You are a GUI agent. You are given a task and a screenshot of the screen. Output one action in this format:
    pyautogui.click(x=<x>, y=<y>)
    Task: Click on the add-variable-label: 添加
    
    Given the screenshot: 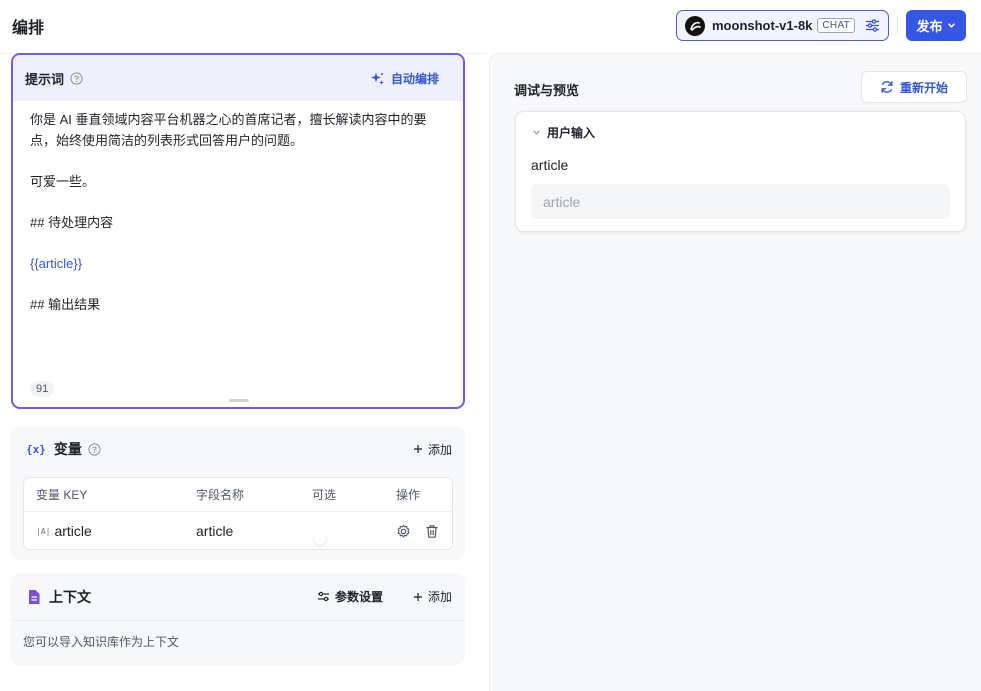 What is the action you would take?
    pyautogui.click(x=439, y=449)
    